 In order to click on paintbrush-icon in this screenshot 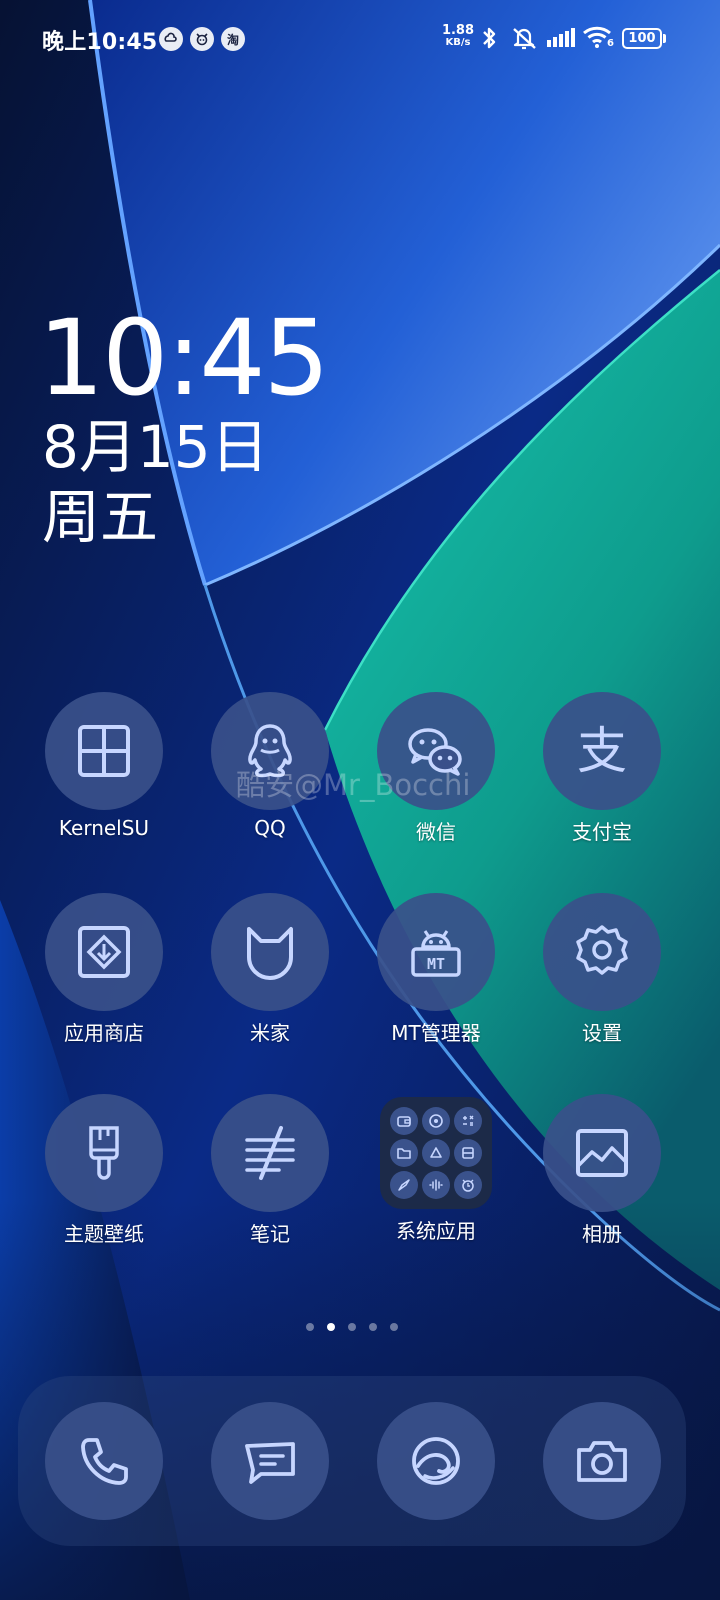, I will do `click(104, 1153)`.